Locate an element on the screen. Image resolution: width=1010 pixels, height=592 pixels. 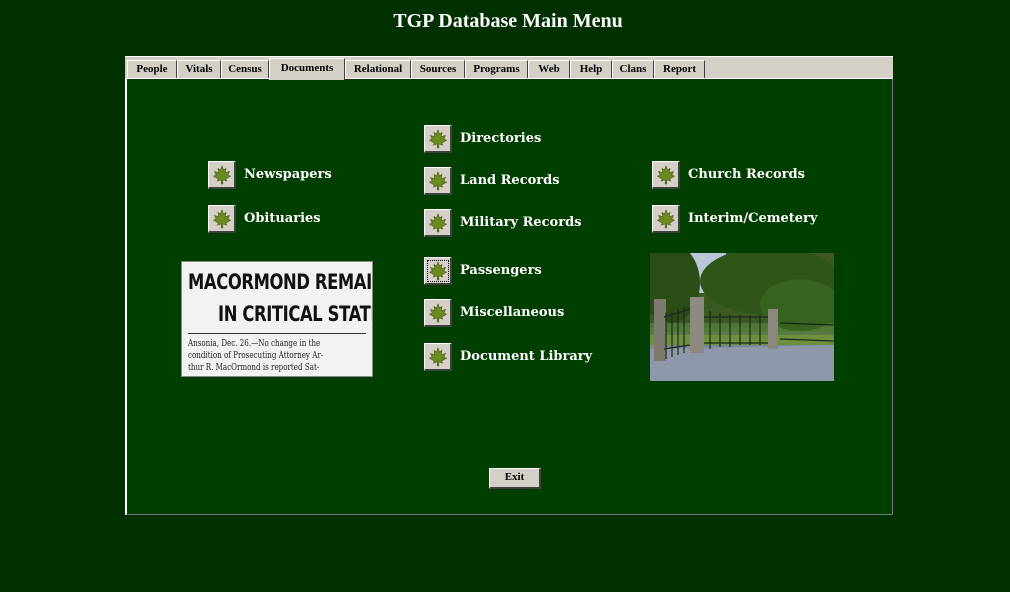
cemetery-gate-illustration is located at coordinates (742, 317).